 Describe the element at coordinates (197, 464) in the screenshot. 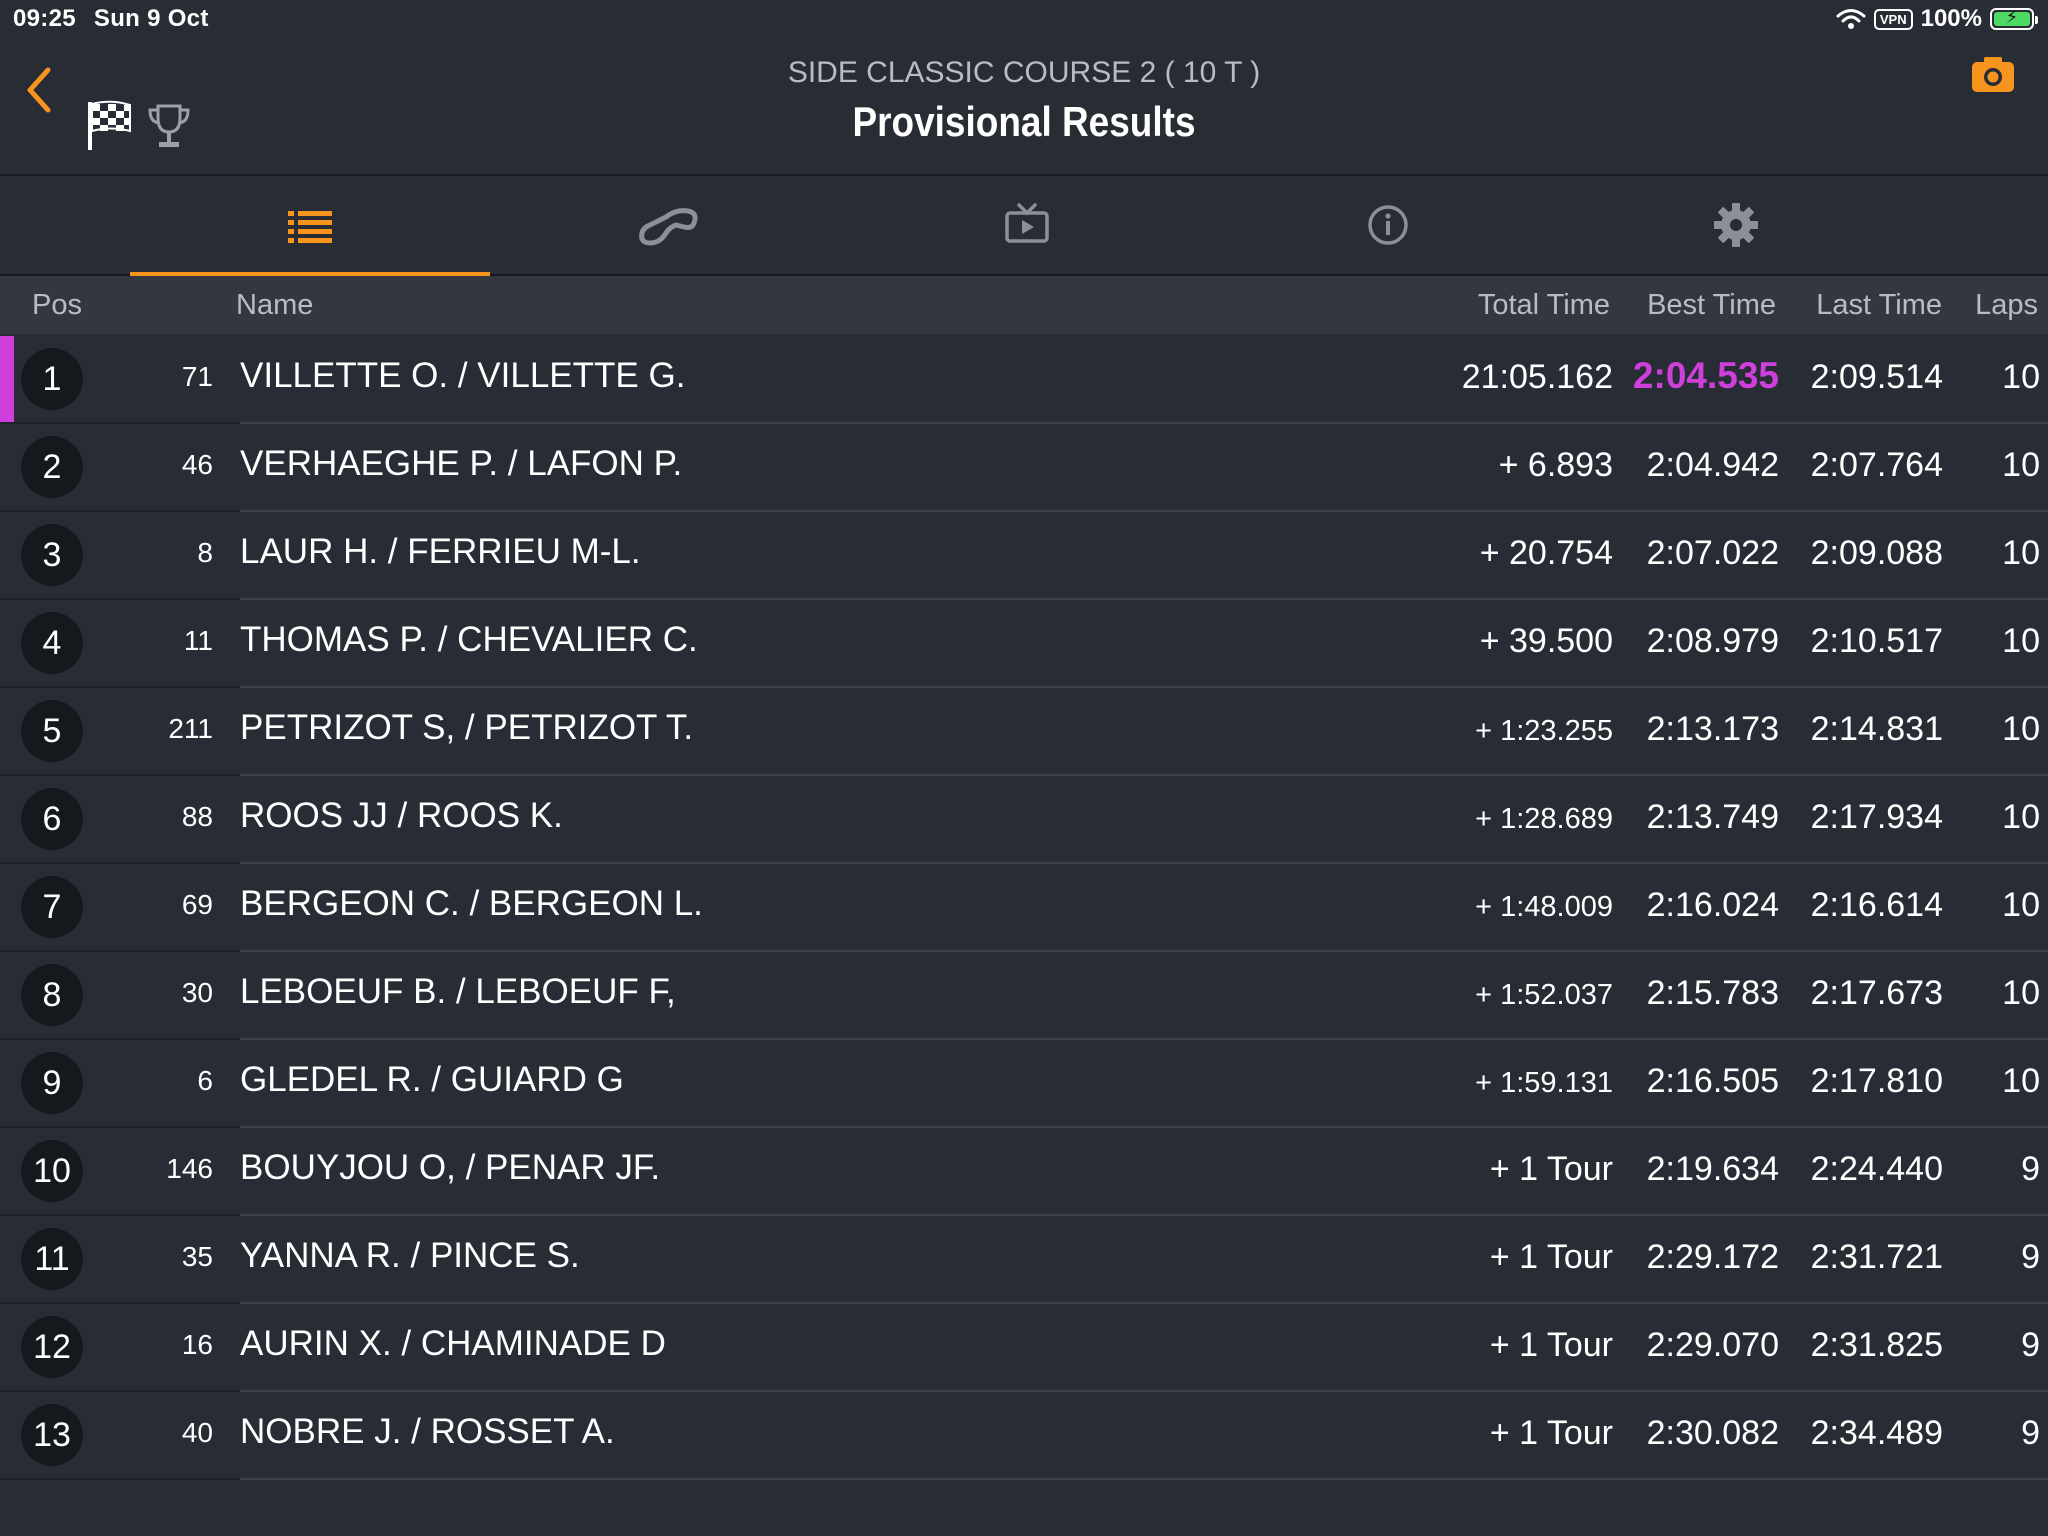

I see `driver-number: 46` at that location.